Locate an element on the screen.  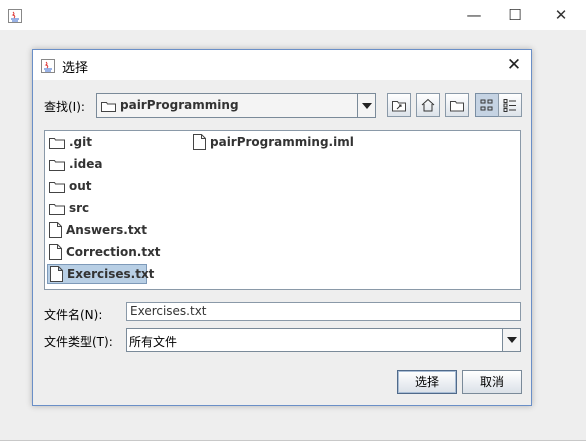
file-list-item: pairProgramming.iml is located at coordinates (272, 142).